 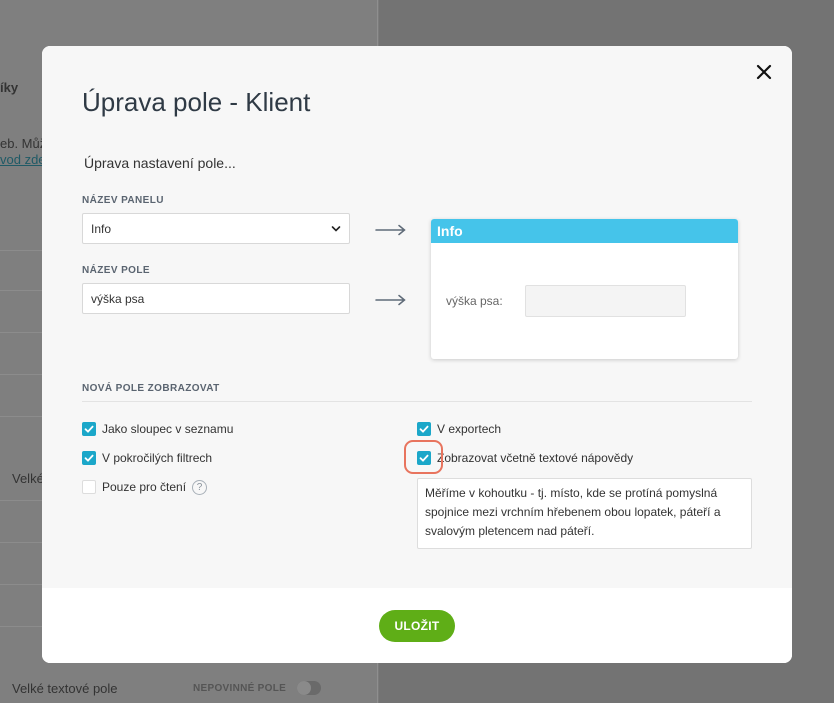 What do you see at coordinates (417, 626) in the screenshot?
I see `save-button: ULOŽIT` at bounding box center [417, 626].